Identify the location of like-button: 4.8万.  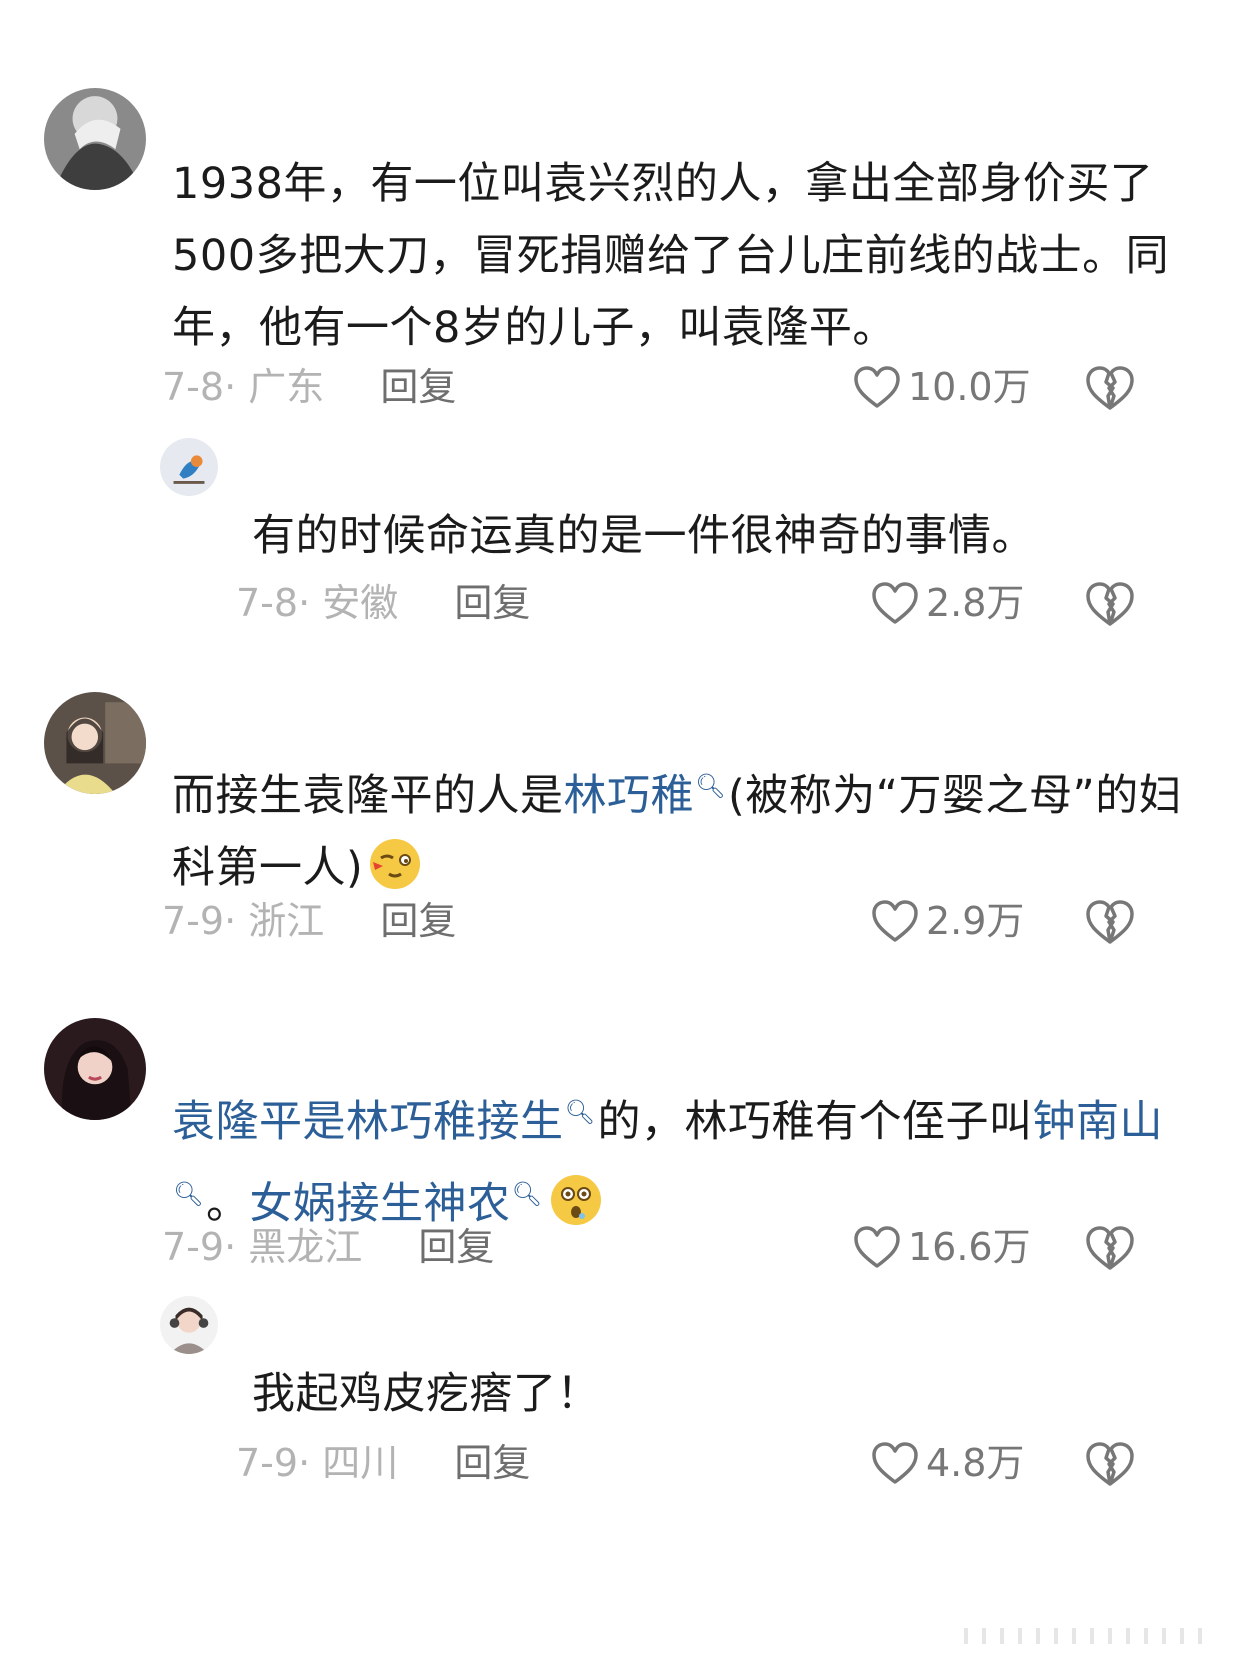
(947, 1463).